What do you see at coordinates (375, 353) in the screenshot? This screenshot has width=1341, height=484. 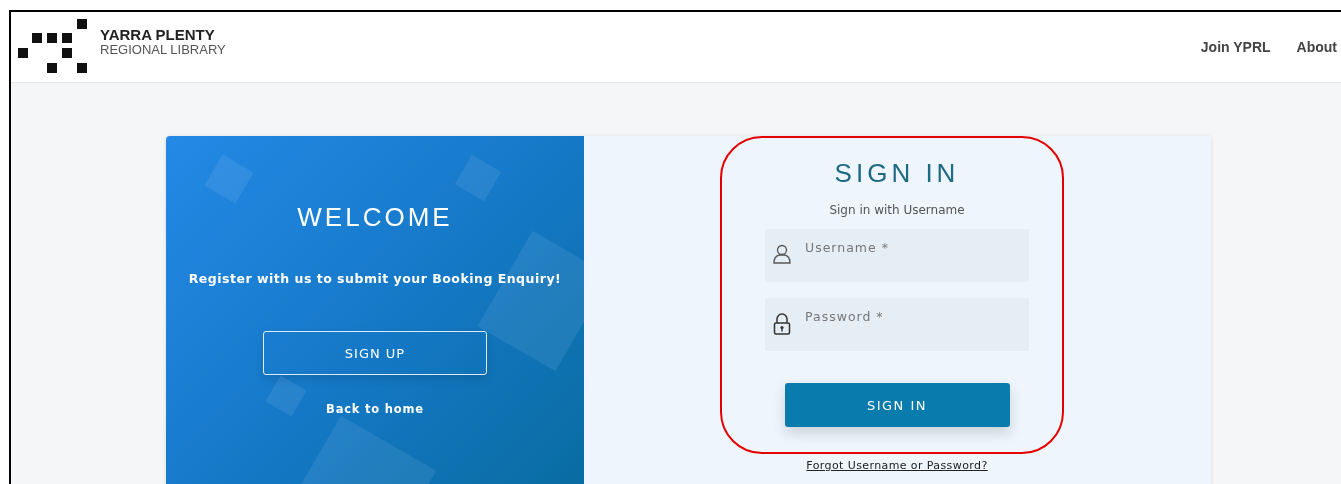 I see `sign-up-button: SIGN UP` at bounding box center [375, 353].